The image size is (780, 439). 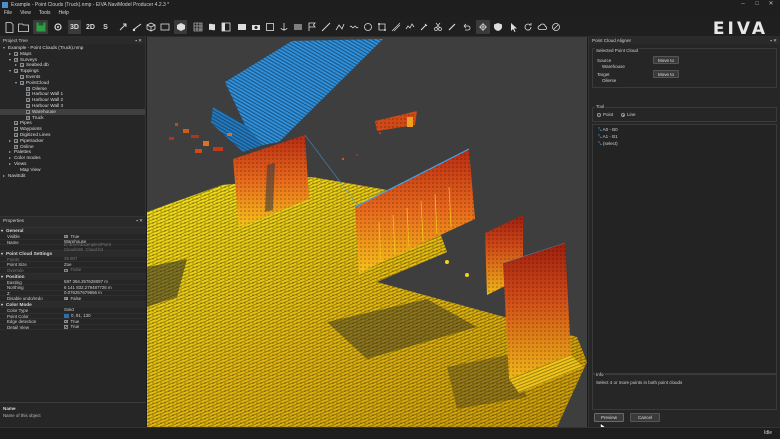 I want to click on pair-item: ⤡ A1 - B1, so click(x=608, y=136).